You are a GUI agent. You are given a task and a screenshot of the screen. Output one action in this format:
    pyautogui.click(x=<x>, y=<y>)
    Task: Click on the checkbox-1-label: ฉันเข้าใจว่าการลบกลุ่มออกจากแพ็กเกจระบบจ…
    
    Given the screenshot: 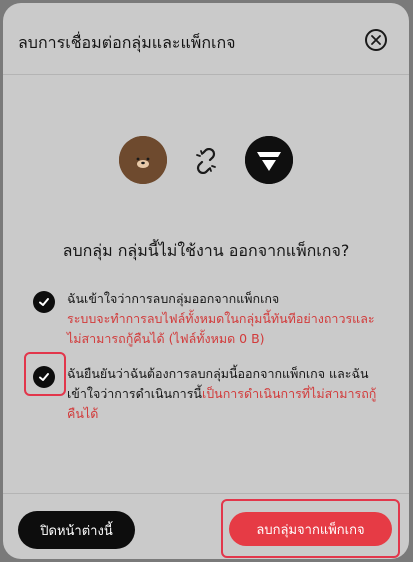 What is the action you would take?
    pyautogui.click(x=227, y=319)
    